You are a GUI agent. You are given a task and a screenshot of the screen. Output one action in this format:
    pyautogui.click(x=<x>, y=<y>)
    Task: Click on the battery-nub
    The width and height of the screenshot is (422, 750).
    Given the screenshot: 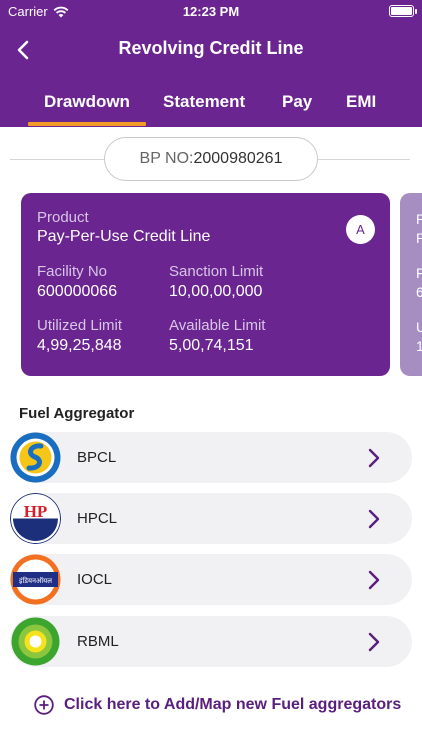 What is the action you would take?
    pyautogui.click(x=416, y=11)
    